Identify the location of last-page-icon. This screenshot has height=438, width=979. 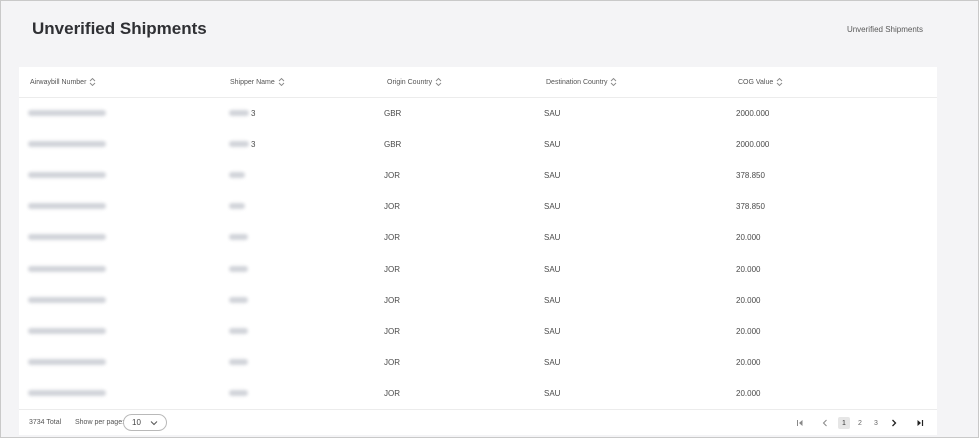
(920, 423).